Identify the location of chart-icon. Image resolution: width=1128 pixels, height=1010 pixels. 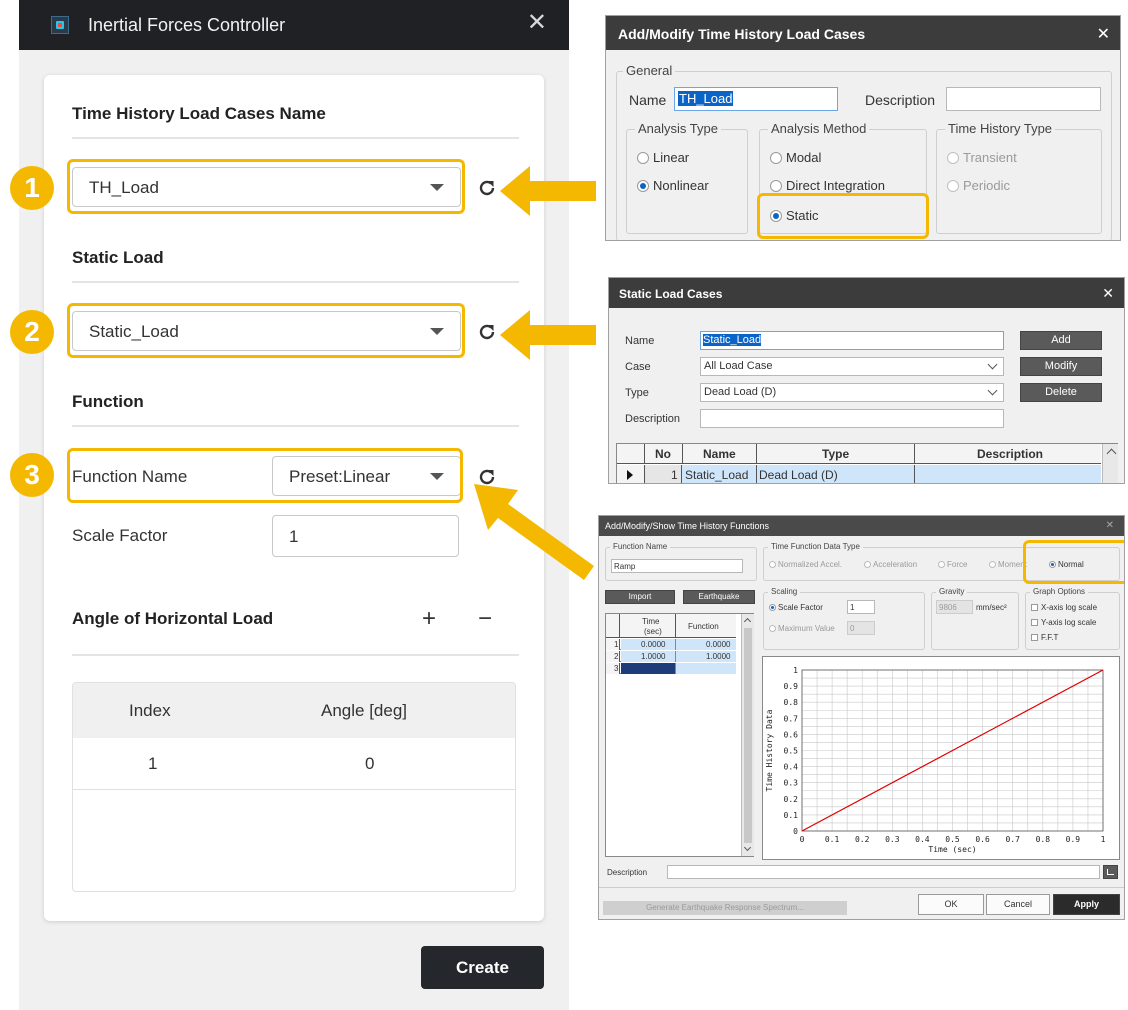
(1110, 872).